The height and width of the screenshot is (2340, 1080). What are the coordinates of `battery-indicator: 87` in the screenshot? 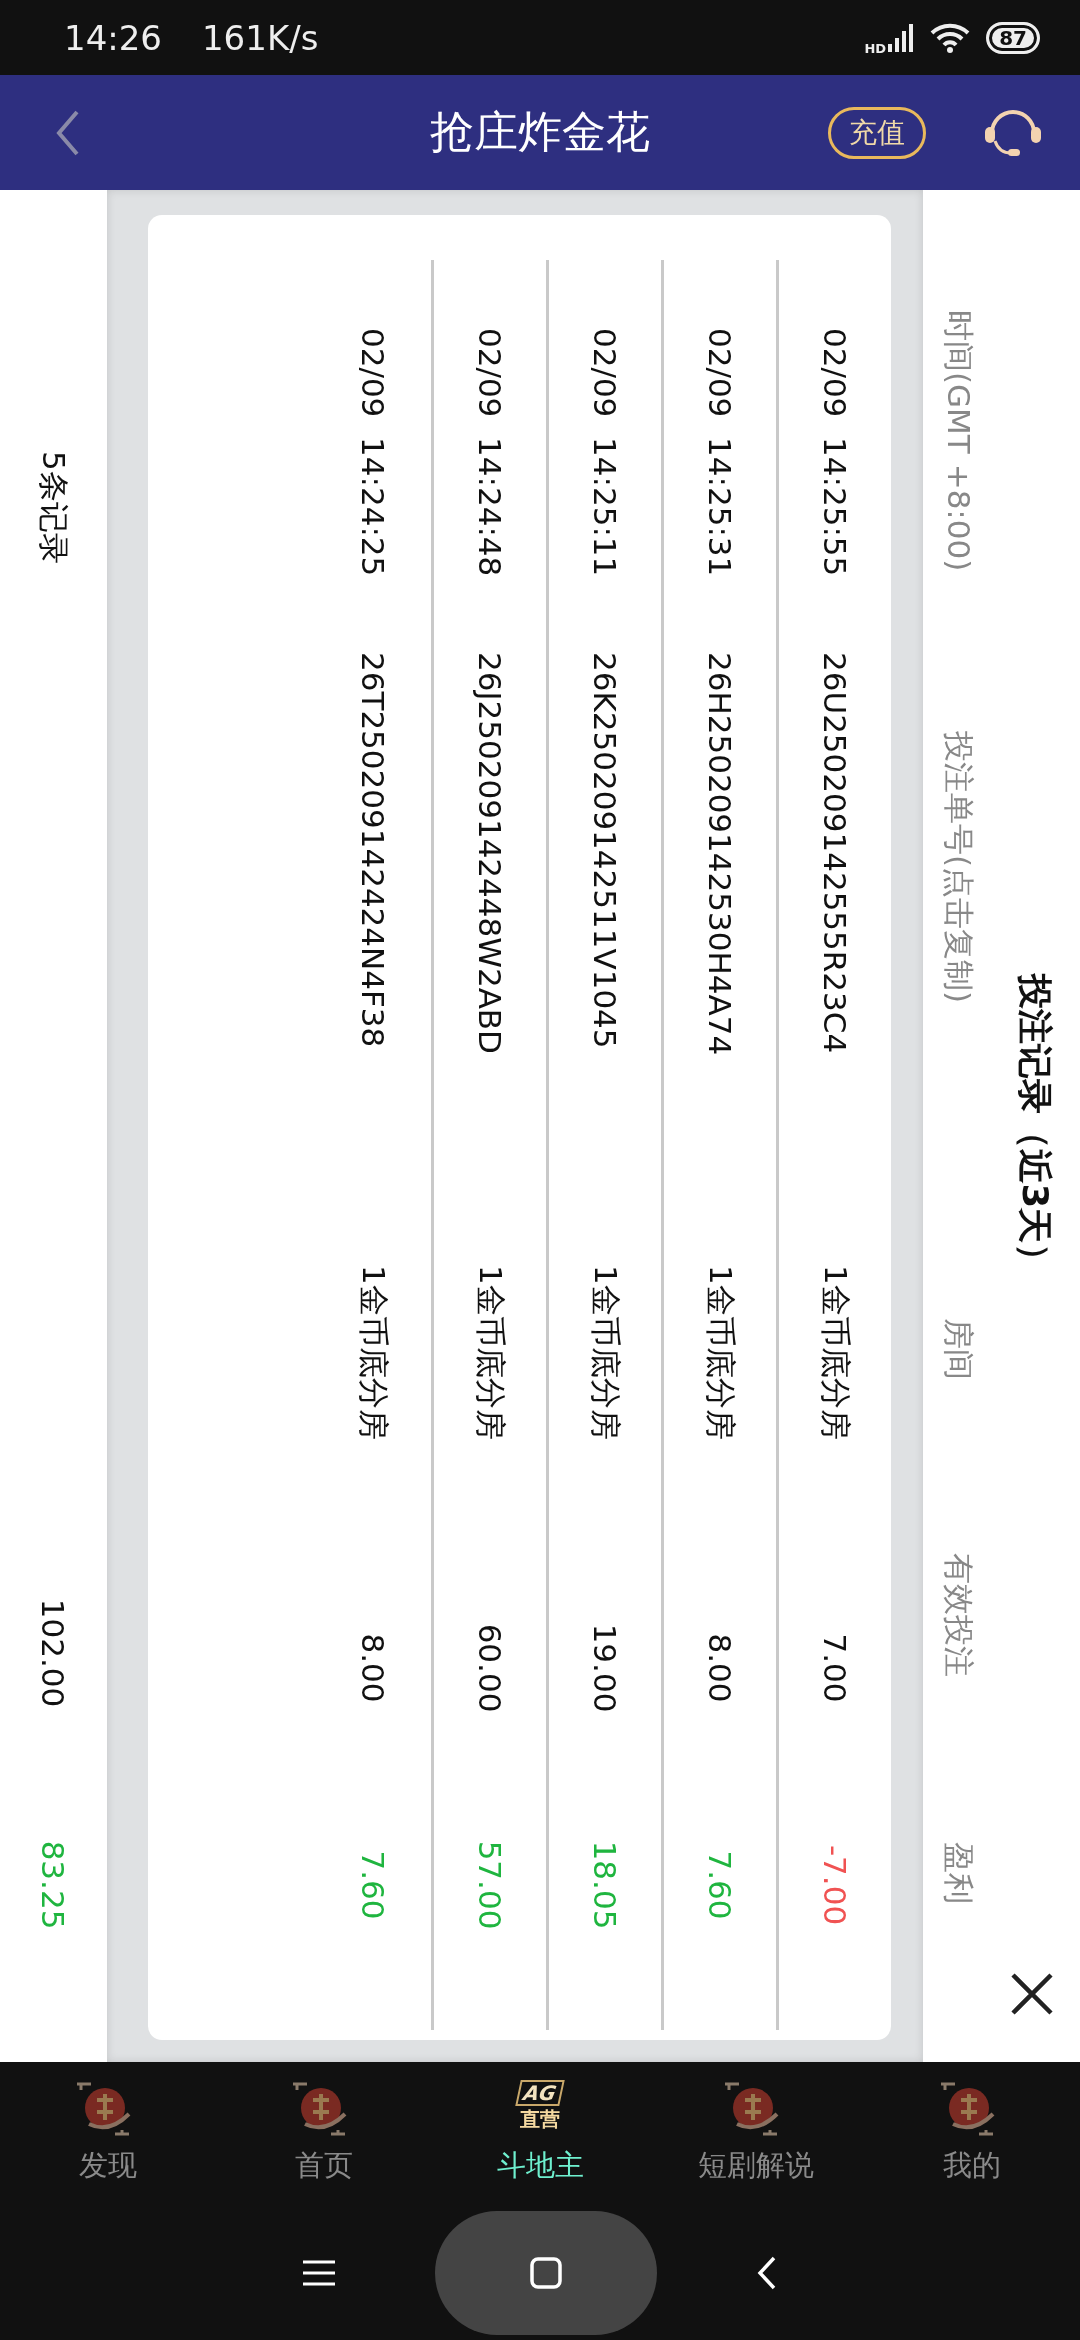 It's located at (1013, 37).